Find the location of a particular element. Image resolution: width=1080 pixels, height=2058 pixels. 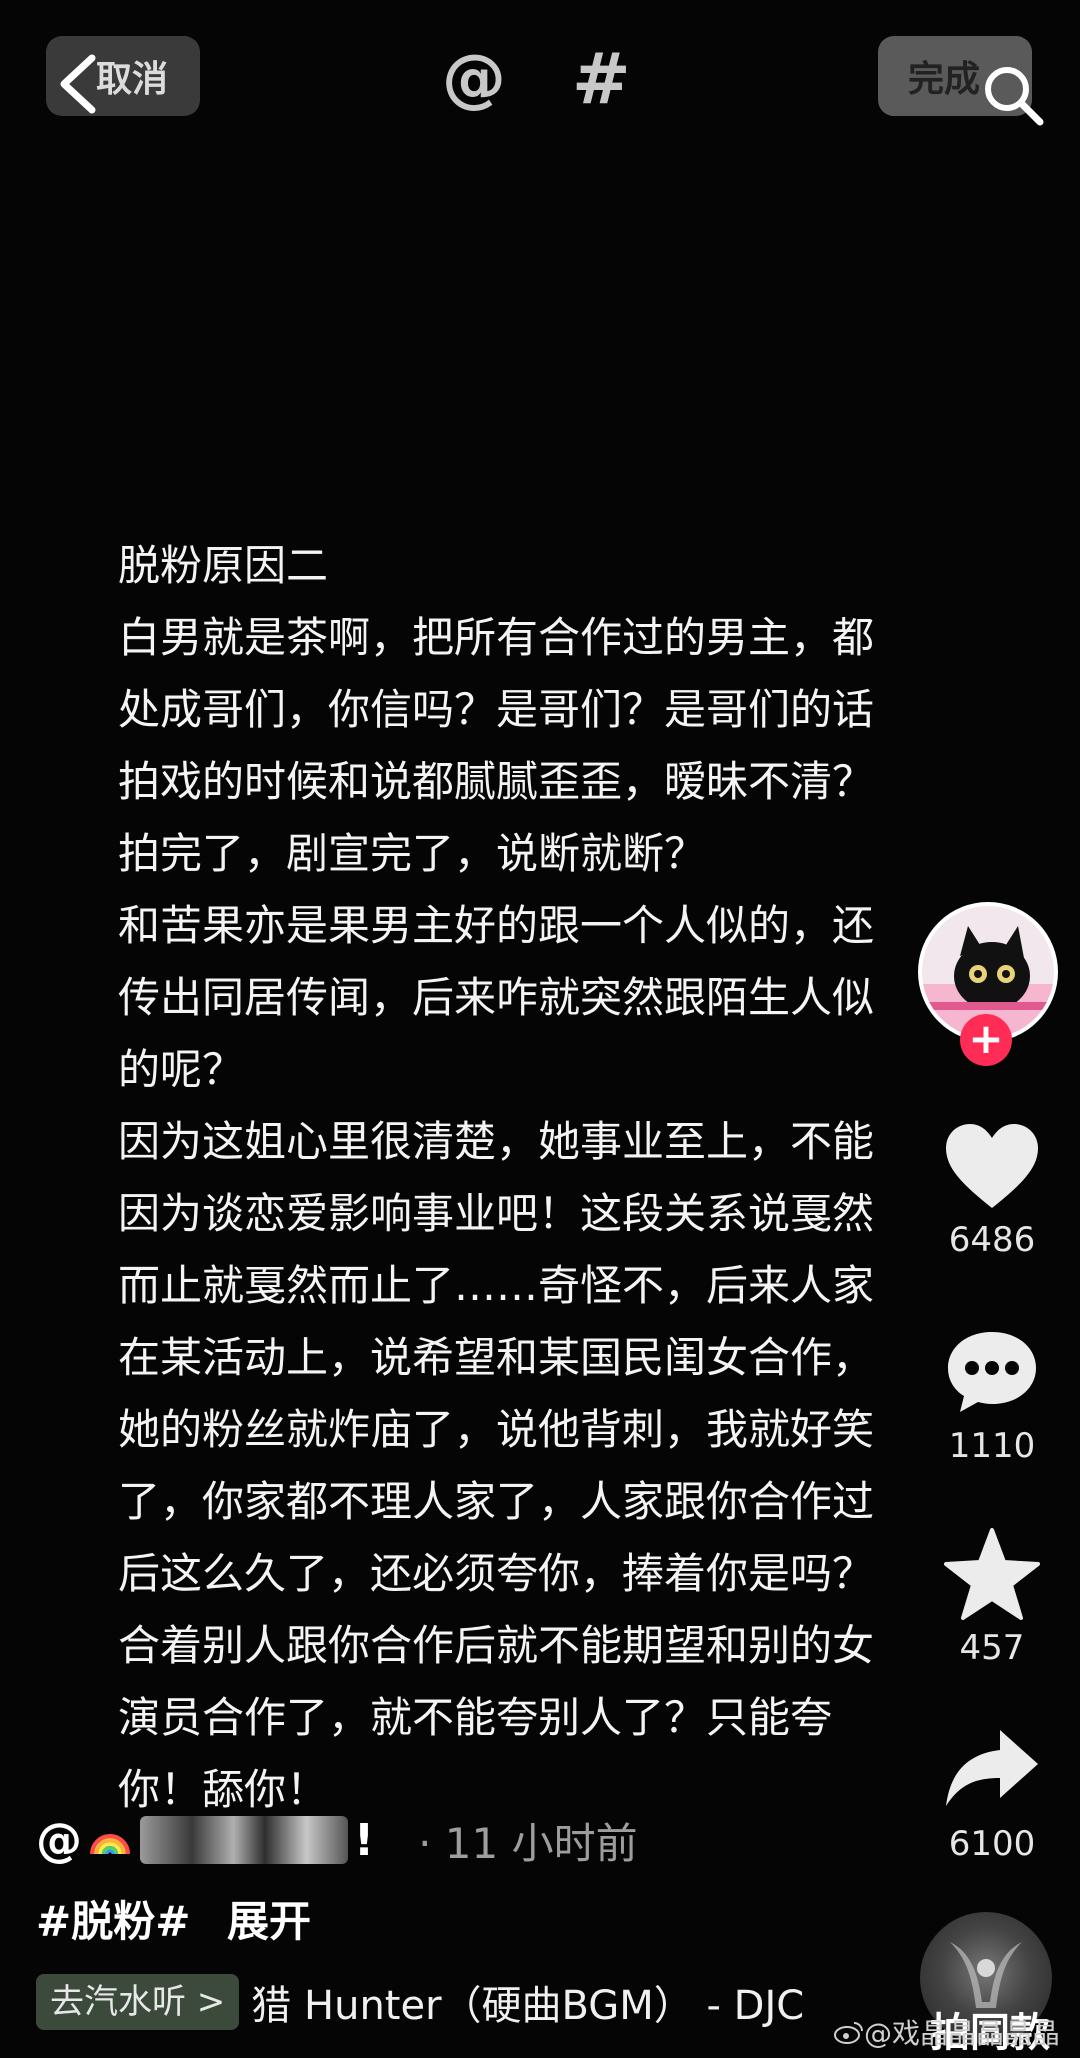

favorite-count: 457 is located at coordinates (992, 1648).